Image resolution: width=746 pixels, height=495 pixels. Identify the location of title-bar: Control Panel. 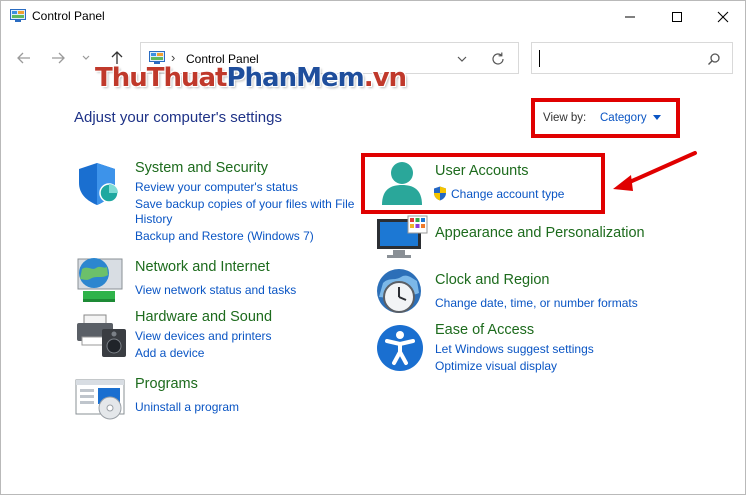
(373, 17).